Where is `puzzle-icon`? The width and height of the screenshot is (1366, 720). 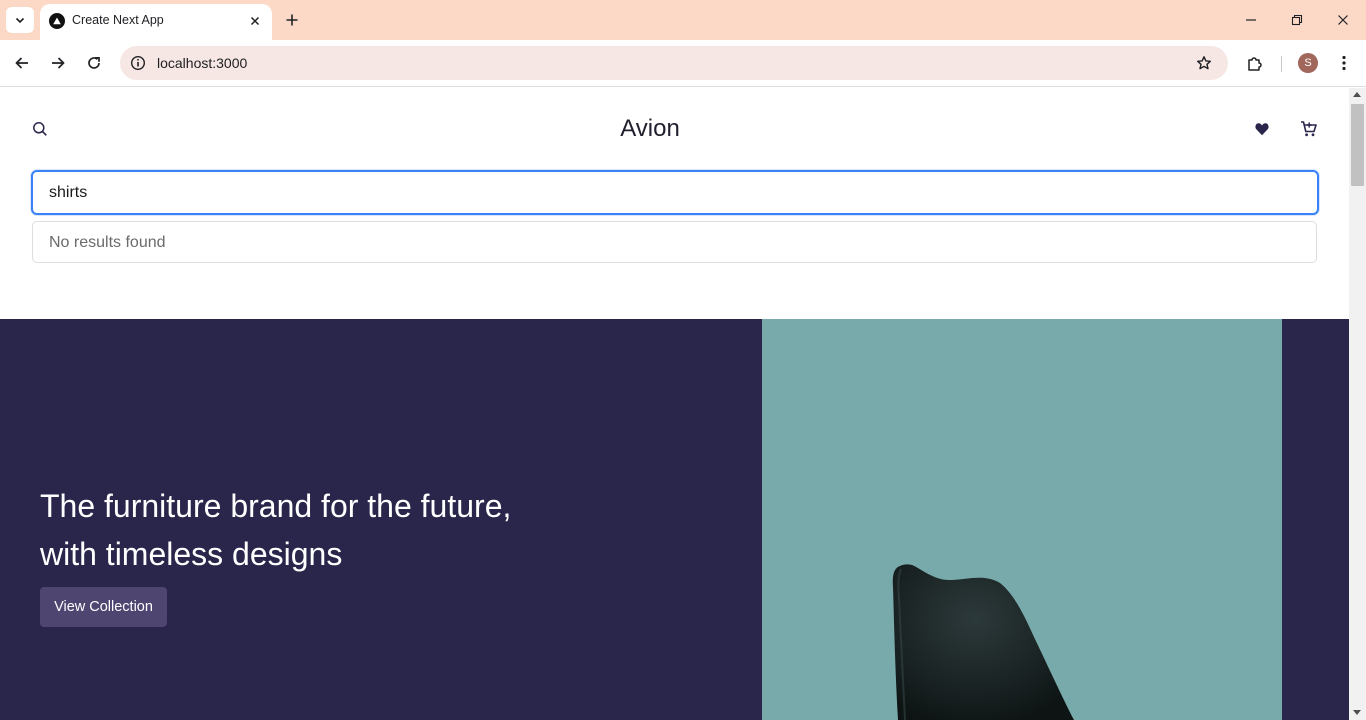 puzzle-icon is located at coordinates (1255, 64).